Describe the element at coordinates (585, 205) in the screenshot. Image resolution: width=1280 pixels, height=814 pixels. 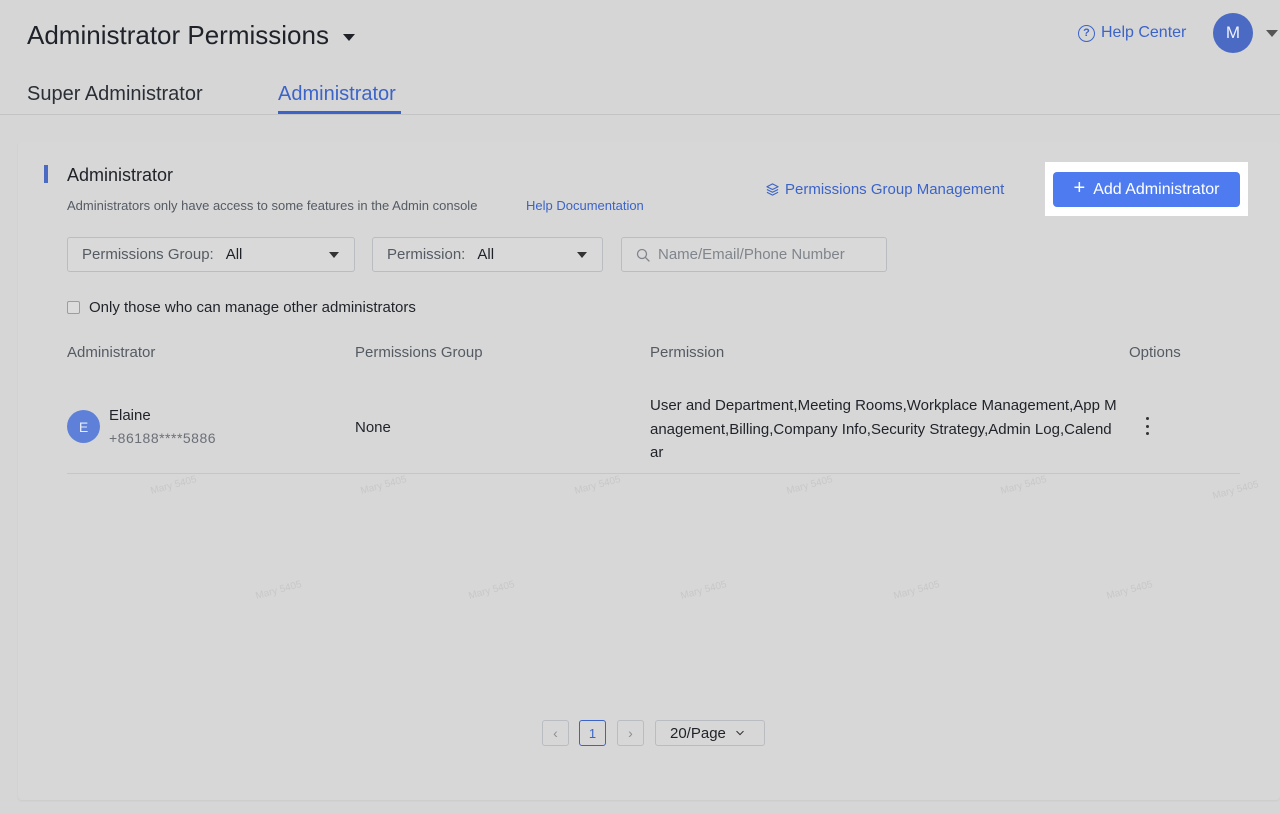
I see `help-documentation-link: Help Documentation` at that location.